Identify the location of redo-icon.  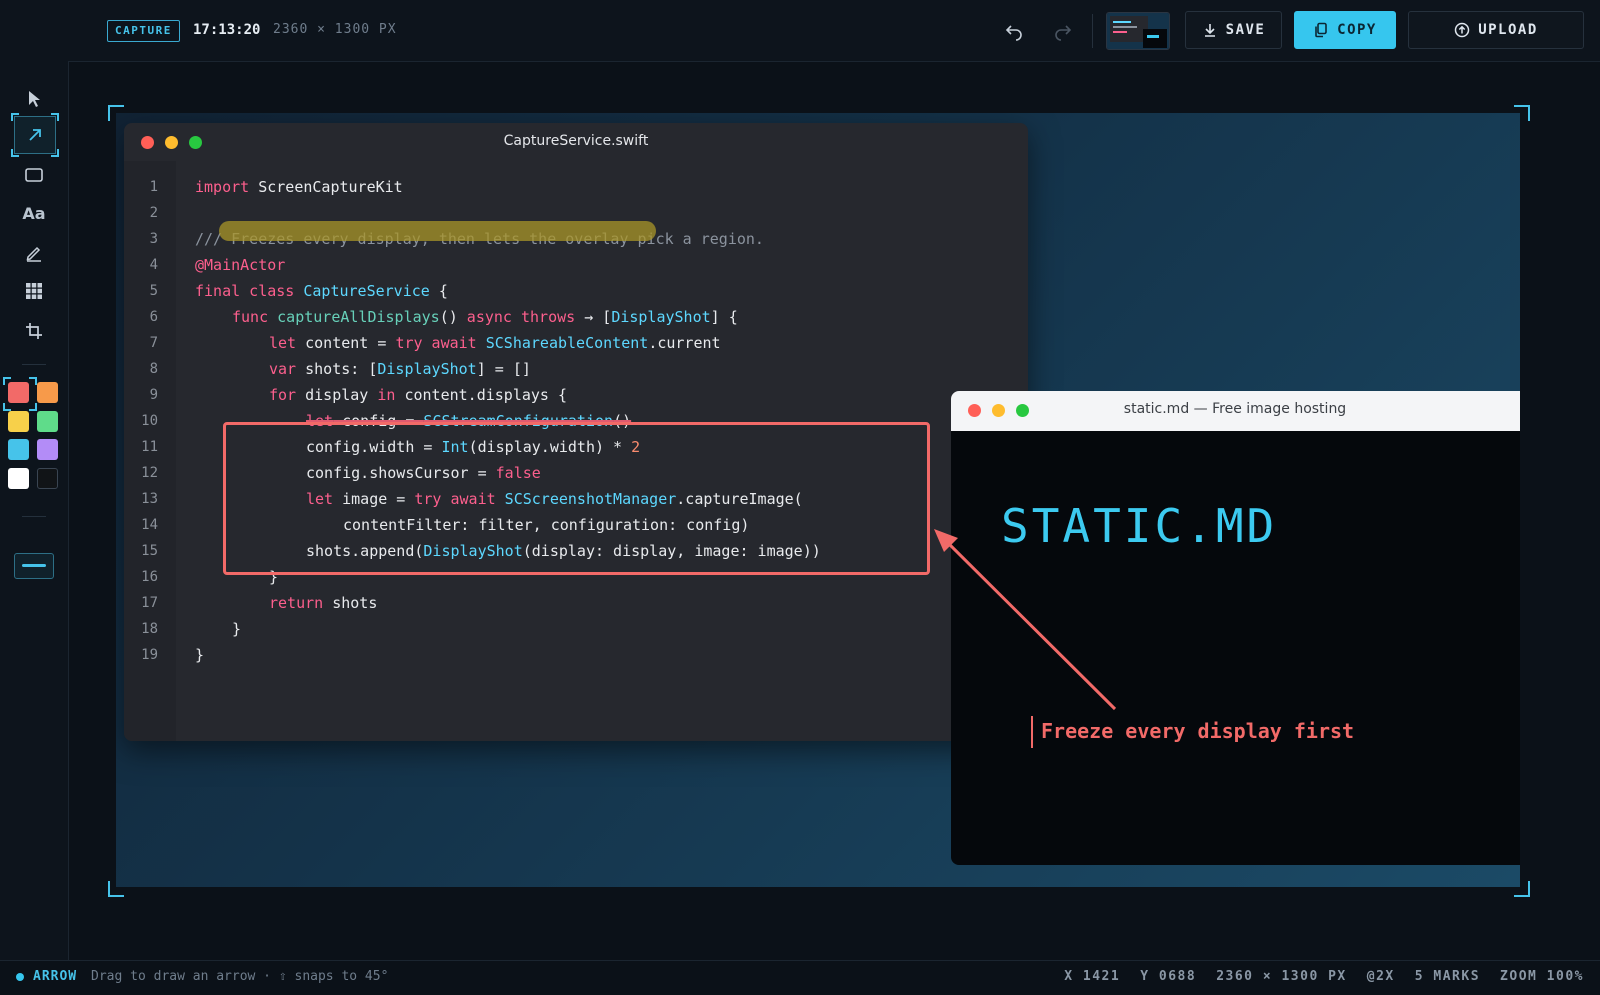
(1063, 33).